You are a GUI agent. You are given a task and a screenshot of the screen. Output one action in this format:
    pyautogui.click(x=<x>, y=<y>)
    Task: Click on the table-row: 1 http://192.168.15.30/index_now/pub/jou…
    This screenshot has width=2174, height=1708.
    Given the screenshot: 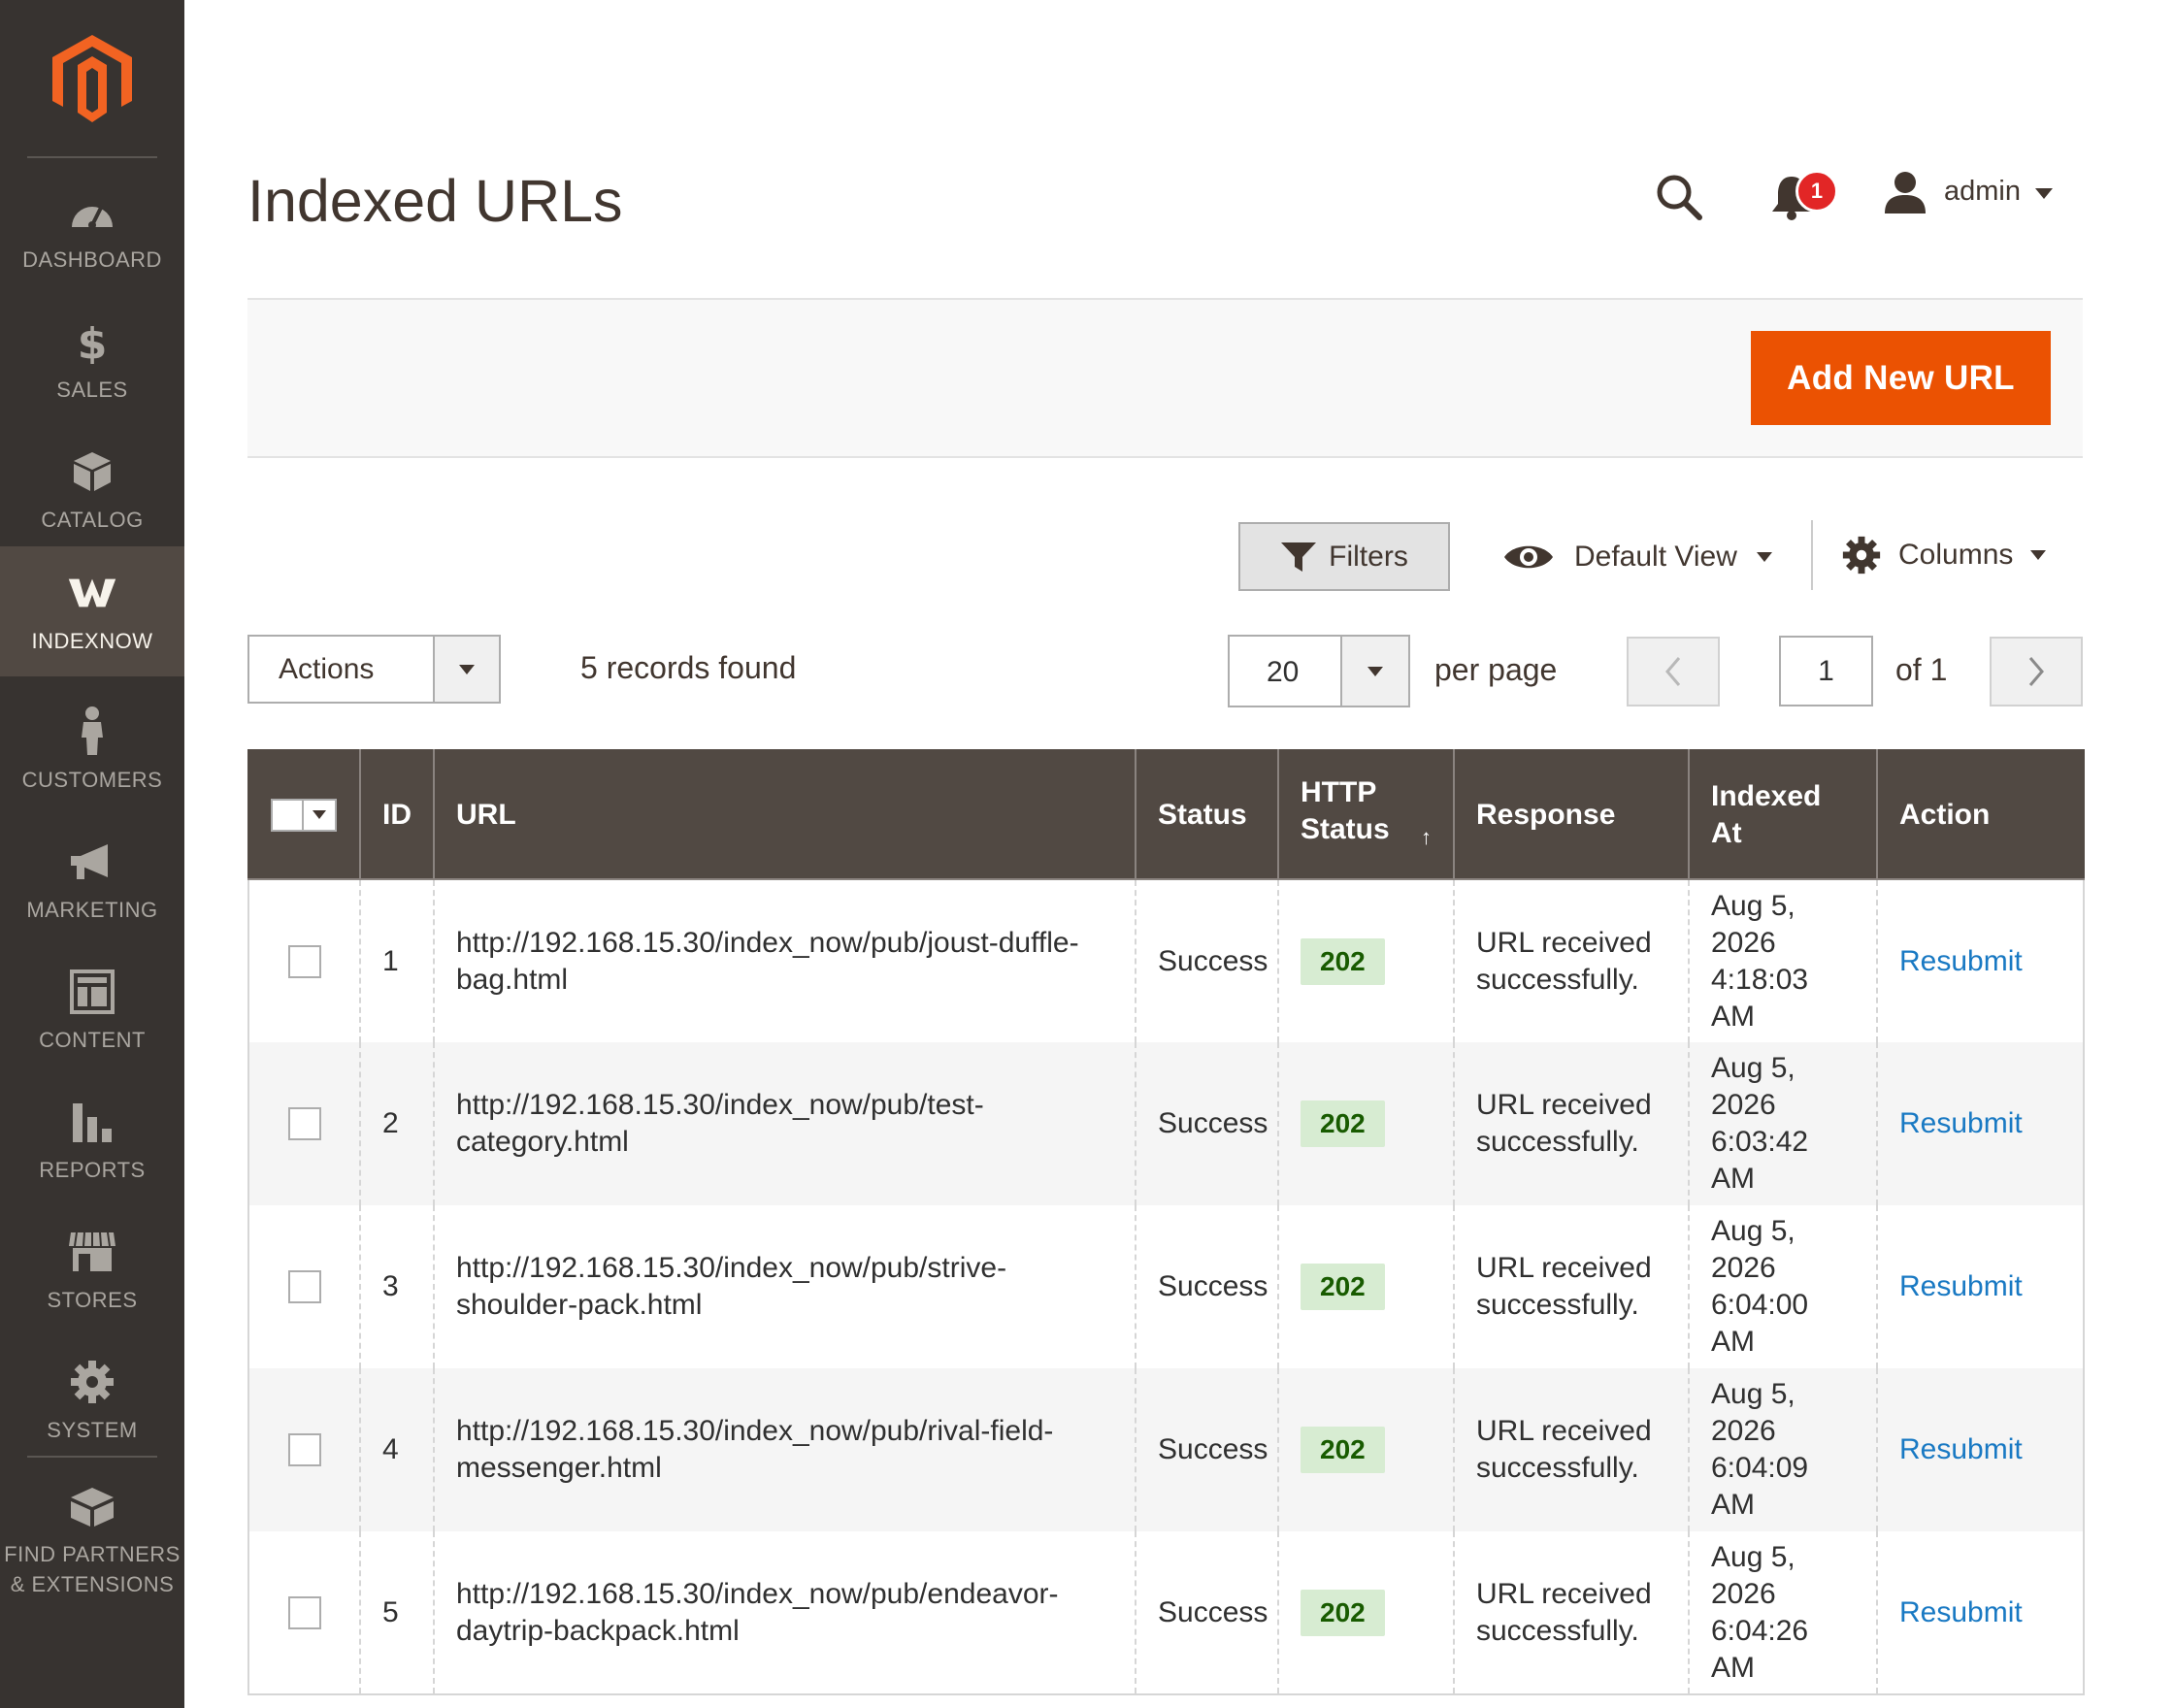 What is the action you would take?
    pyautogui.click(x=1166, y=960)
    